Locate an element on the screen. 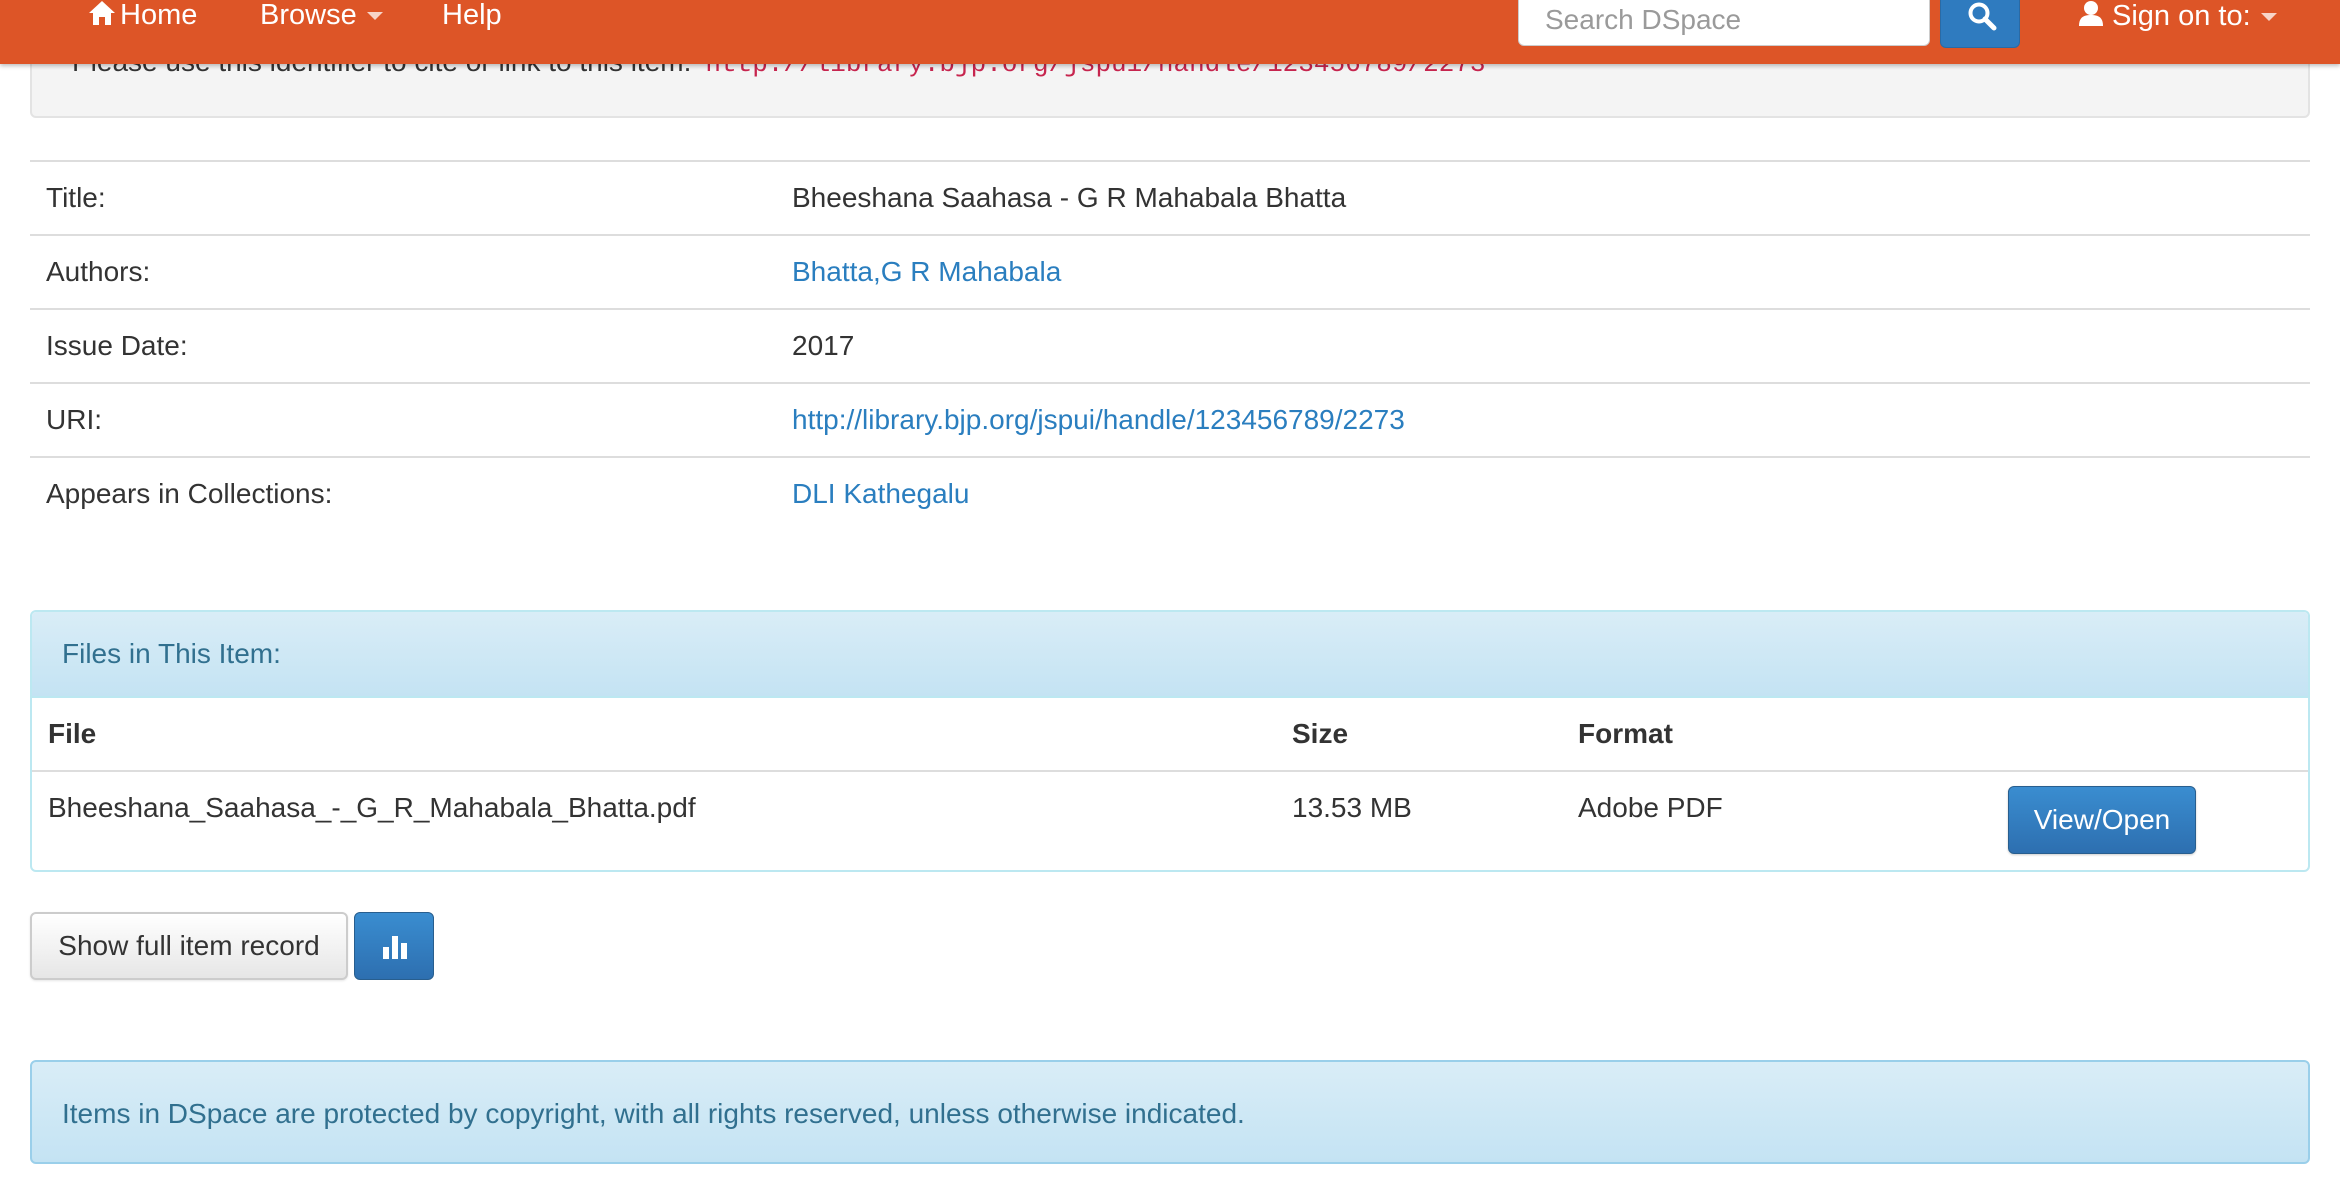 This screenshot has width=2340, height=1204. metadata-row-issue-date: Issue Date: 2017 is located at coordinates (1170, 347).